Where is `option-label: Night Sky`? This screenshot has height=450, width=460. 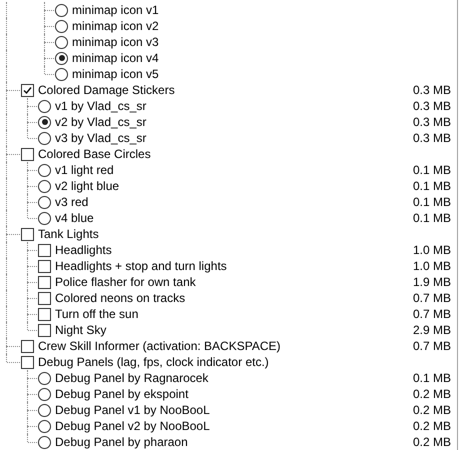 option-label: Night Sky is located at coordinates (80, 330).